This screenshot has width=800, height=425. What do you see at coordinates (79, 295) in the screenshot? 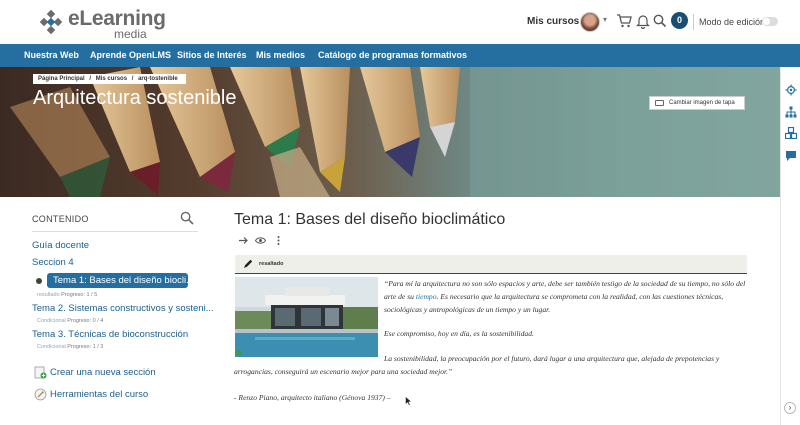
I see `progress-text: Progreso: 1 / 5` at bounding box center [79, 295].